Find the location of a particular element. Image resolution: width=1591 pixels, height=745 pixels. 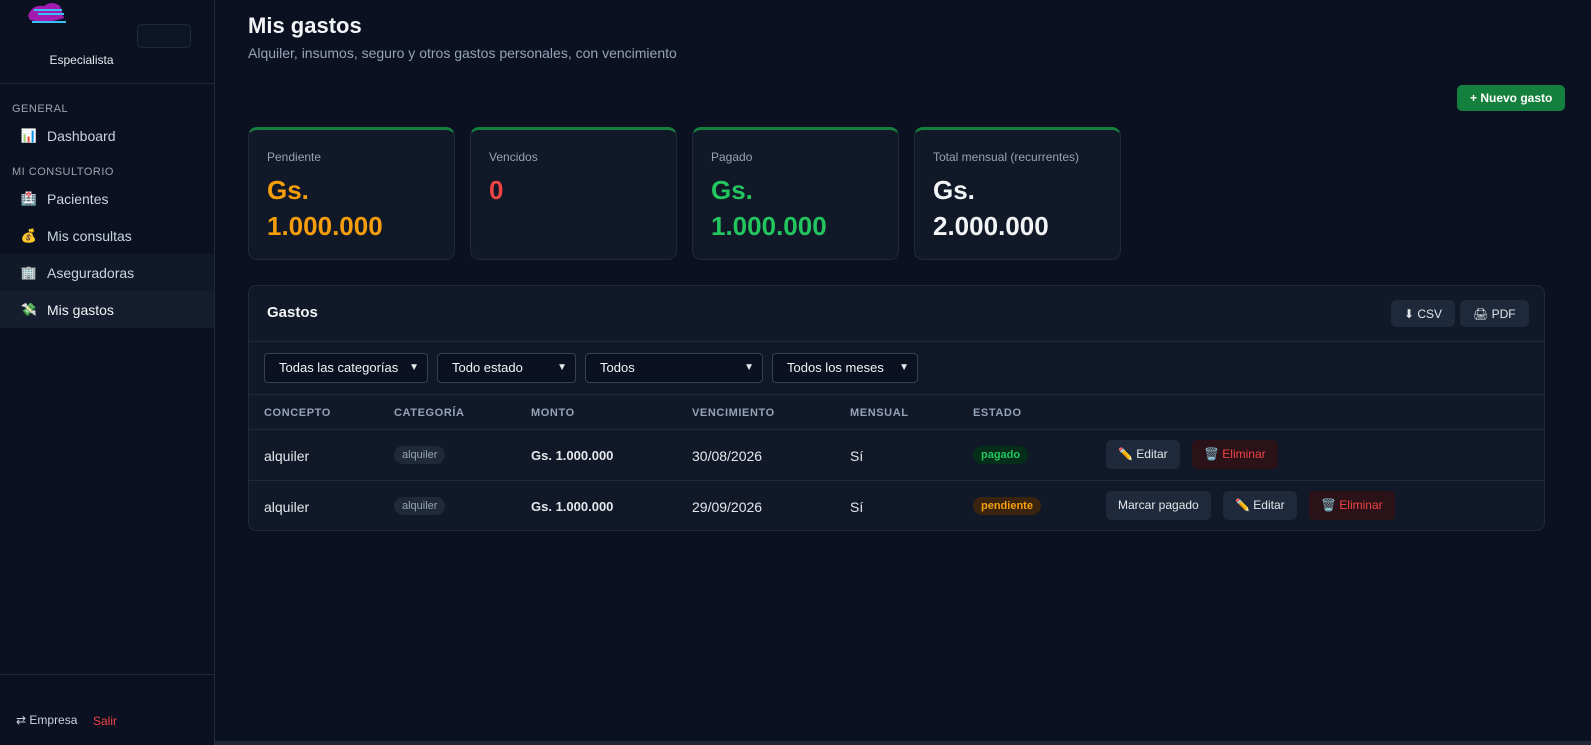

col-vencimiento: VENCIMIENTO is located at coordinates (733, 413).